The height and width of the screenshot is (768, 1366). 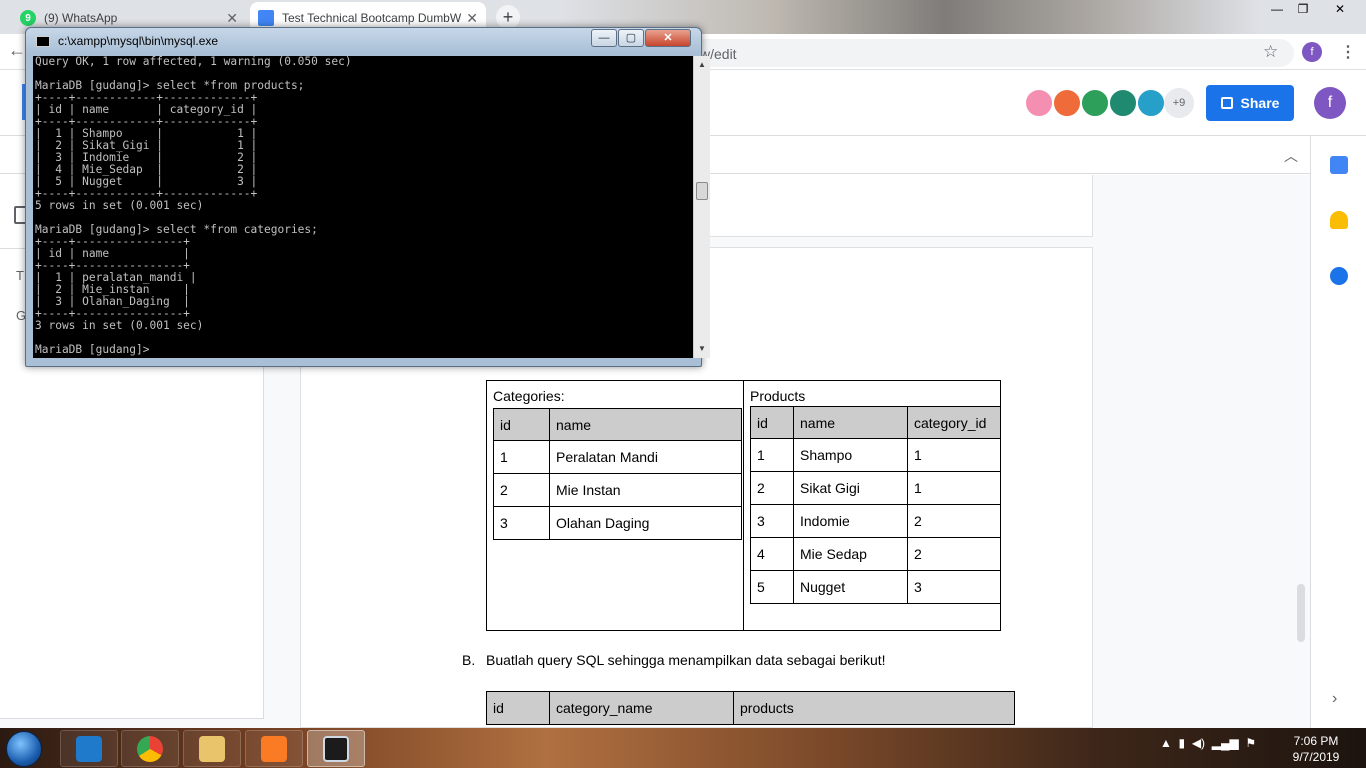 I want to click on column-header: category_id, so click(x=954, y=422).